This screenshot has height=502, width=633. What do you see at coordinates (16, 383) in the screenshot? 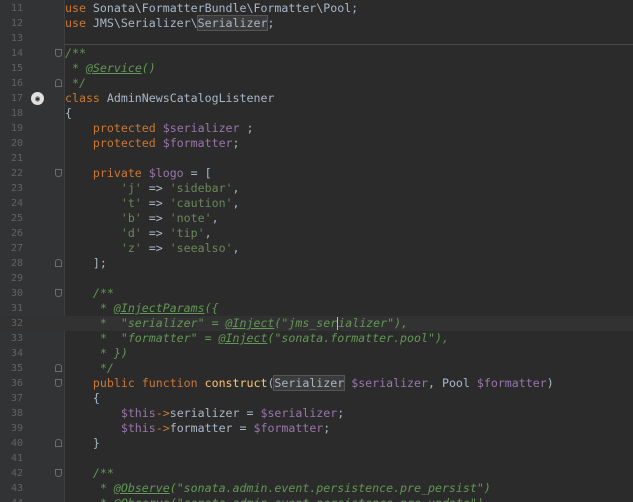
I see `line-number: 36` at bounding box center [16, 383].